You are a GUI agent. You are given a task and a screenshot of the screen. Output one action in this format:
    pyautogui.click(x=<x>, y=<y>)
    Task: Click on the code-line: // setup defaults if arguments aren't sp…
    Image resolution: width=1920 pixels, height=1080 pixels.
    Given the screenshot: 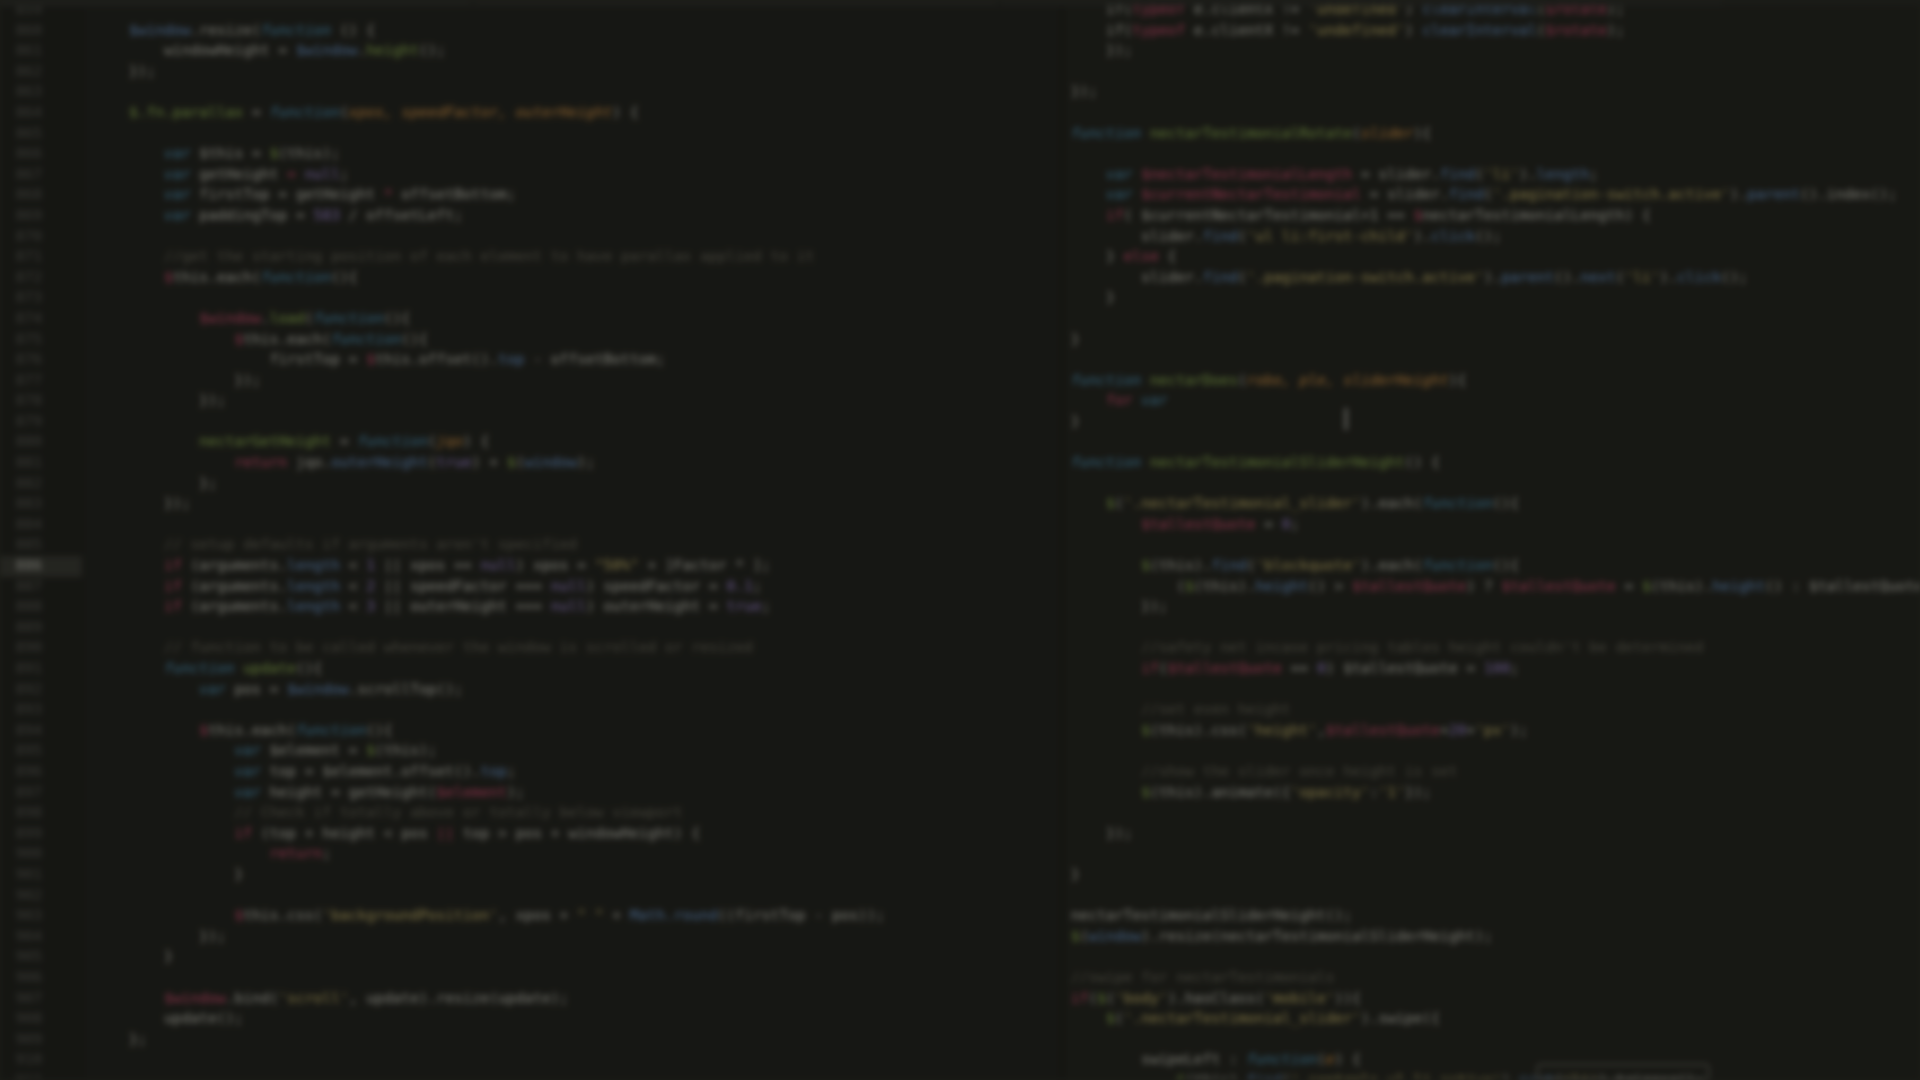 What is the action you would take?
    pyautogui.click(x=595, y=545)
    